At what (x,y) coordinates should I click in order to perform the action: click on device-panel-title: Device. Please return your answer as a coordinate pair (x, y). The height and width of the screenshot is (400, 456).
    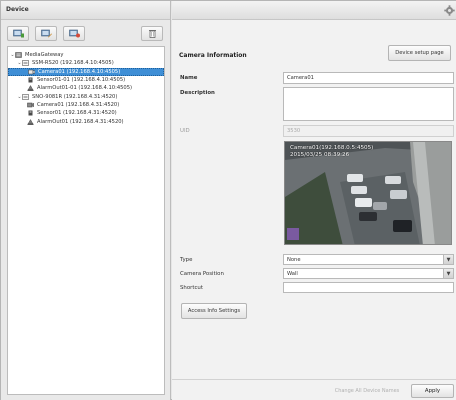
    Looking at the image, I should click on (85, 10).